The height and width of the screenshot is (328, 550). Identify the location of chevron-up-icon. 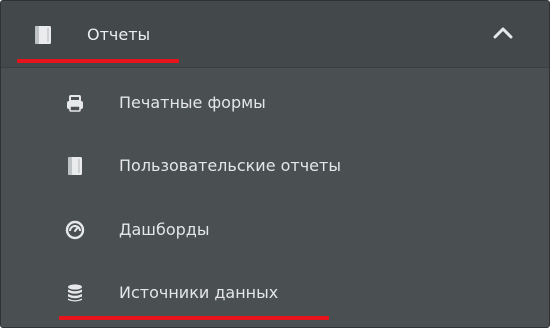
(503, 33).